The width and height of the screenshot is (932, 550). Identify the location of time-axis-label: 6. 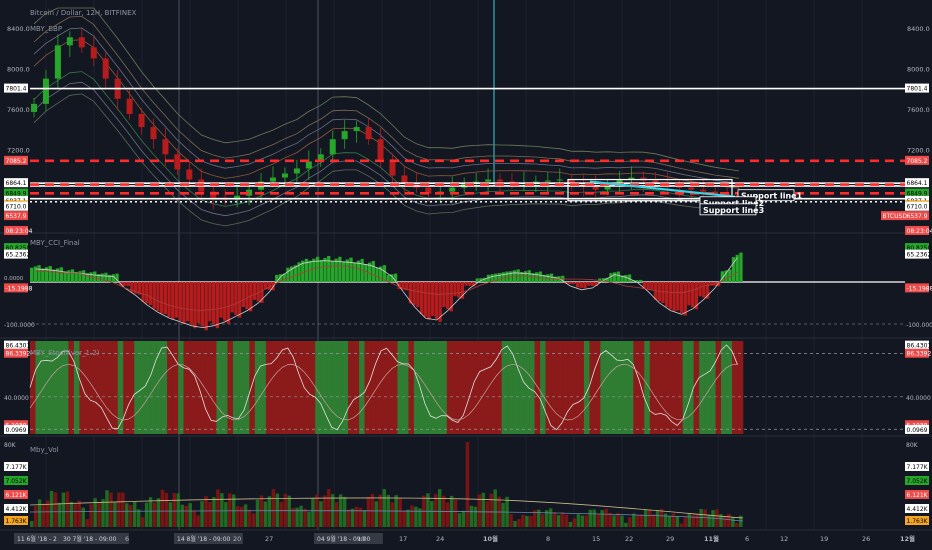
(127, 539).